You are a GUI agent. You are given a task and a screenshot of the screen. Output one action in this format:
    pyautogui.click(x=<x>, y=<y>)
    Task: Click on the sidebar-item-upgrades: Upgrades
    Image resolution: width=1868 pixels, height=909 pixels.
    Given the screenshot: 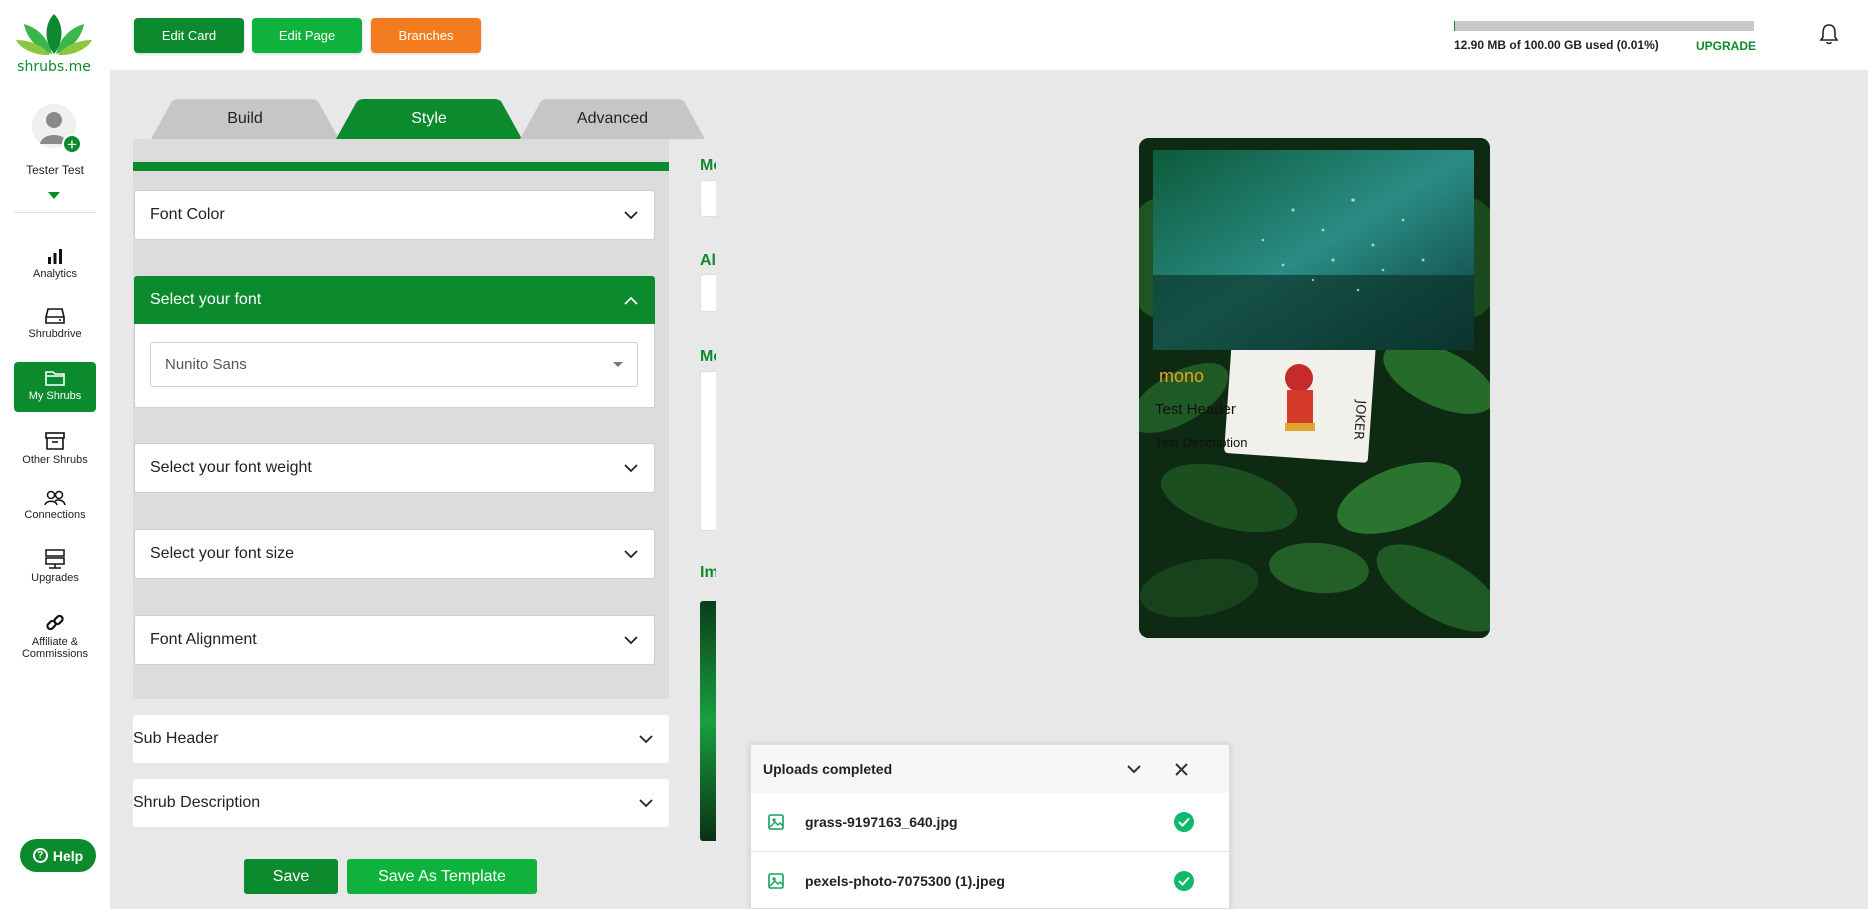 What is the action you would take?
    pyautogui.click(x=55, y=567)
    